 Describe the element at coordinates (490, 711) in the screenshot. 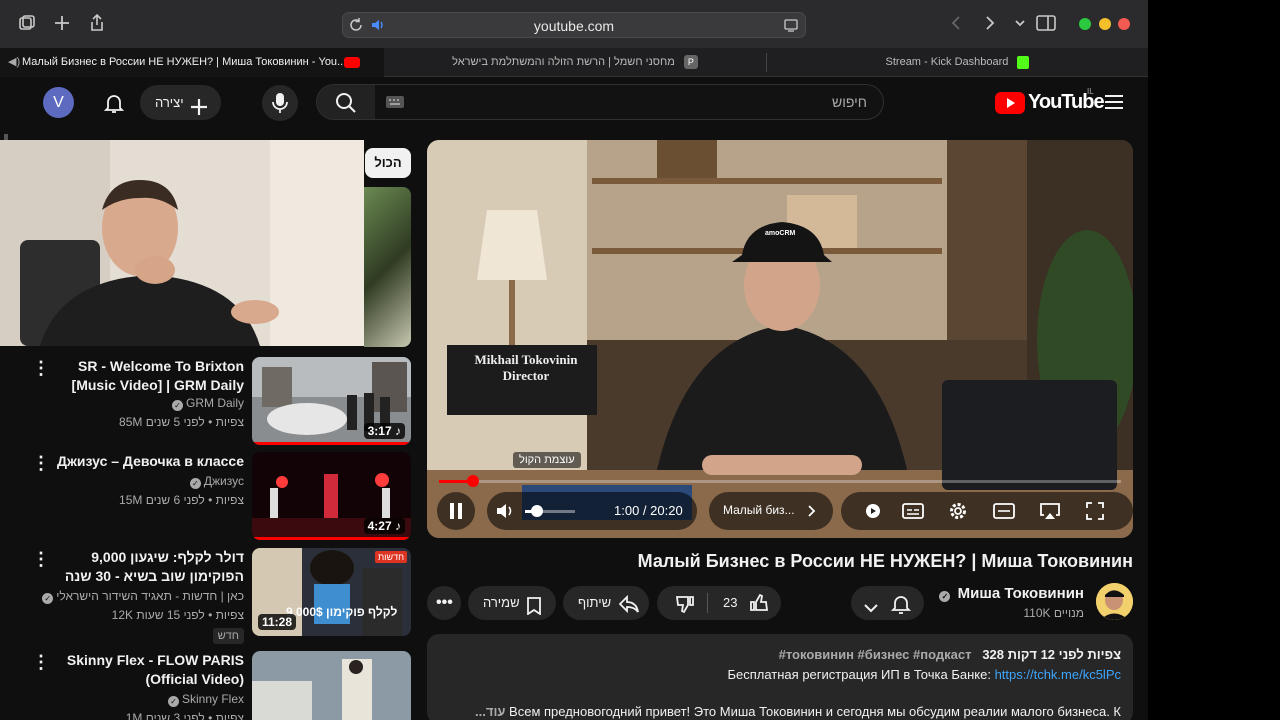

I see `show-more-link: ...עוד` at that location.